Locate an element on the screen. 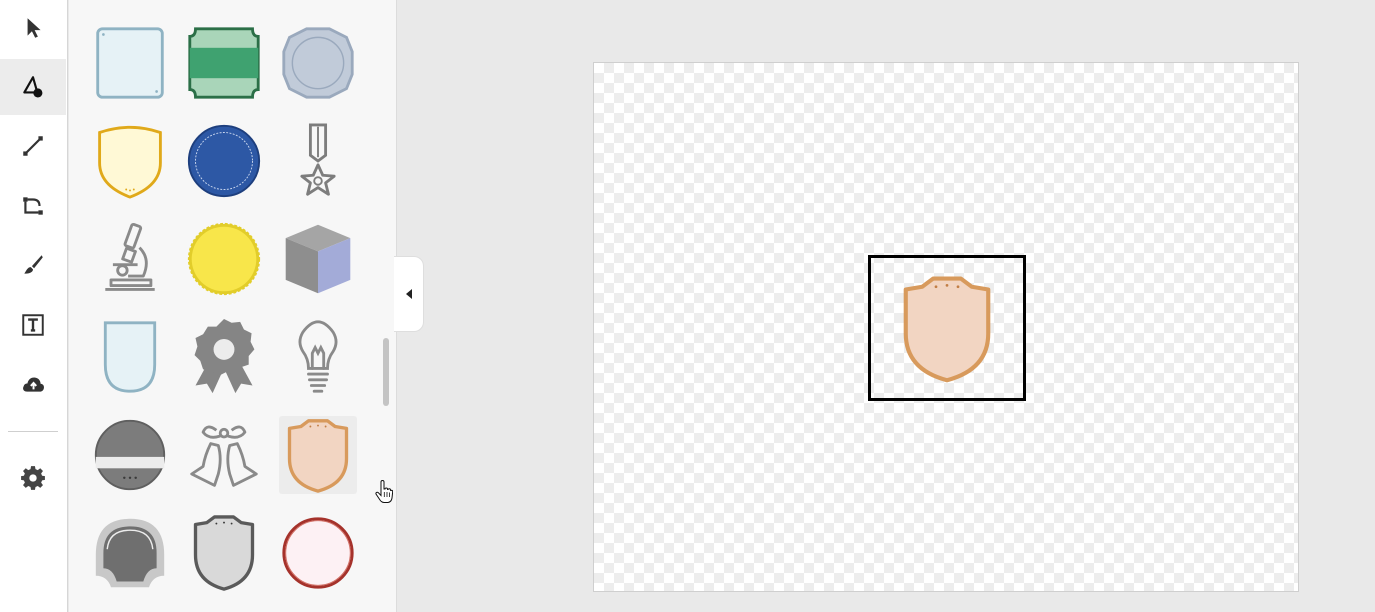  shape-sun-seal is located at coordinates (224, 259).